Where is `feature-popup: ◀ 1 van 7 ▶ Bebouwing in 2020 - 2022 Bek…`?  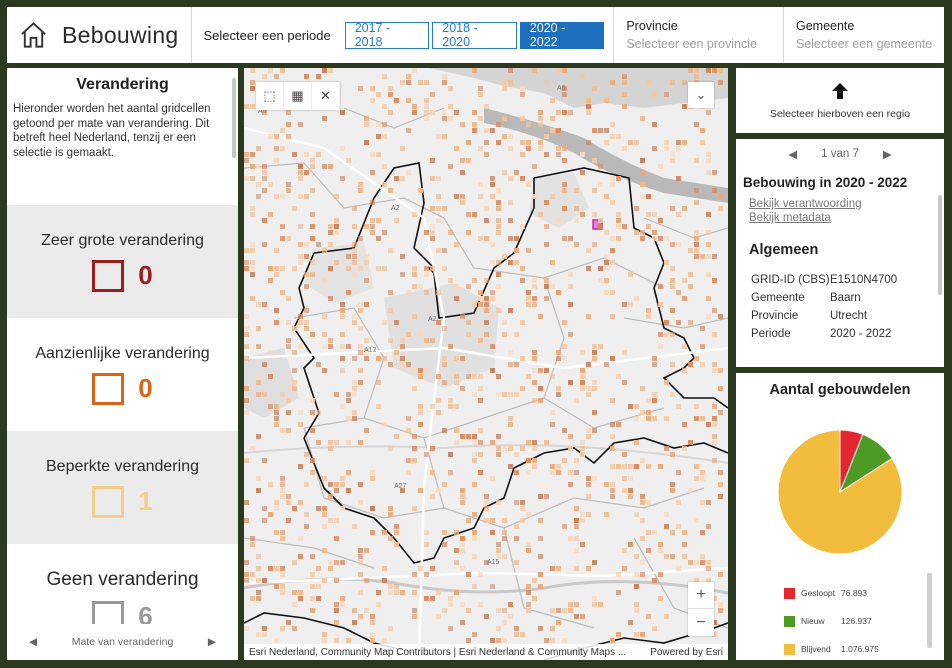
feature-popup: ◀ 1 van 7 ▶ Bebouwing in 2020 - 2022 Bek… is located at coordinates (840, 253).